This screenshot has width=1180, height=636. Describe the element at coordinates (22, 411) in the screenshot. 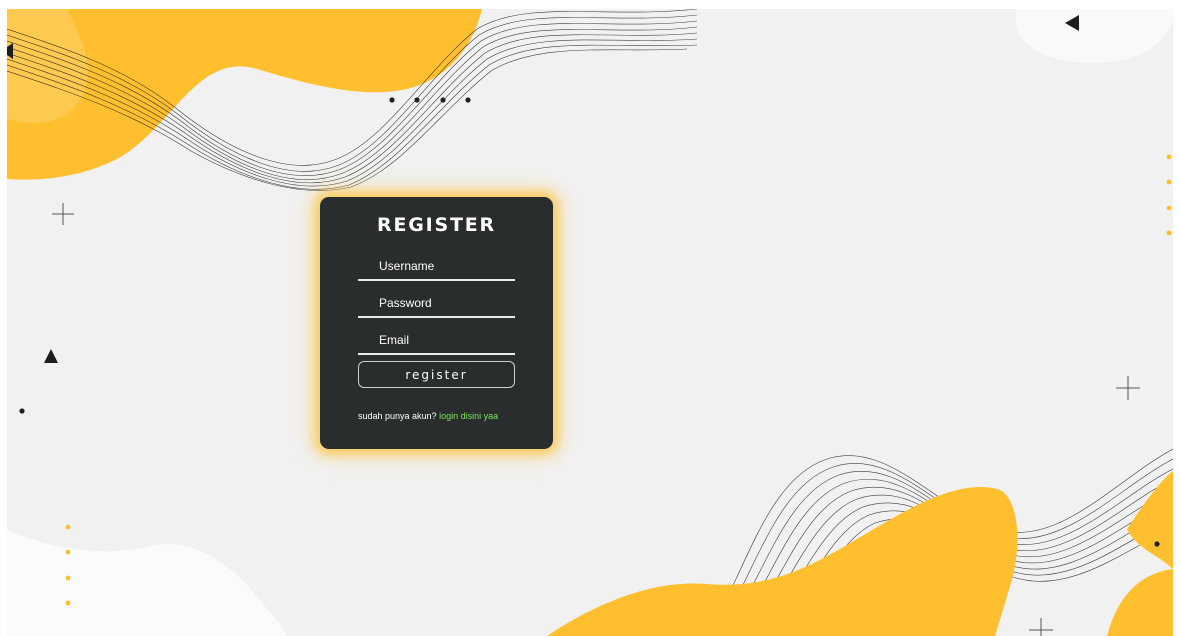

I see `dot-icon` at that location.